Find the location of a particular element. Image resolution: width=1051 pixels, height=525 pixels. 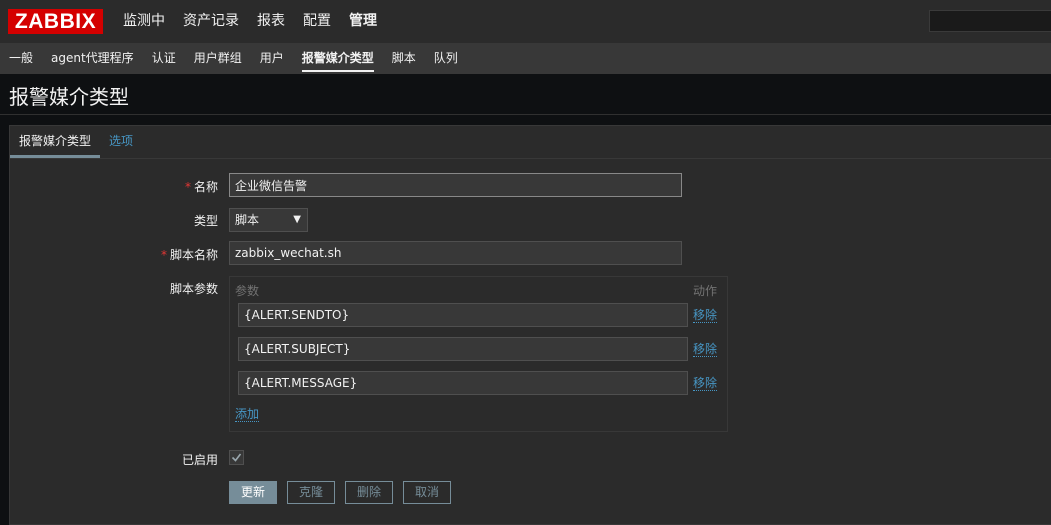

add-param-link: 添加 is located at coordinates (247, 414).